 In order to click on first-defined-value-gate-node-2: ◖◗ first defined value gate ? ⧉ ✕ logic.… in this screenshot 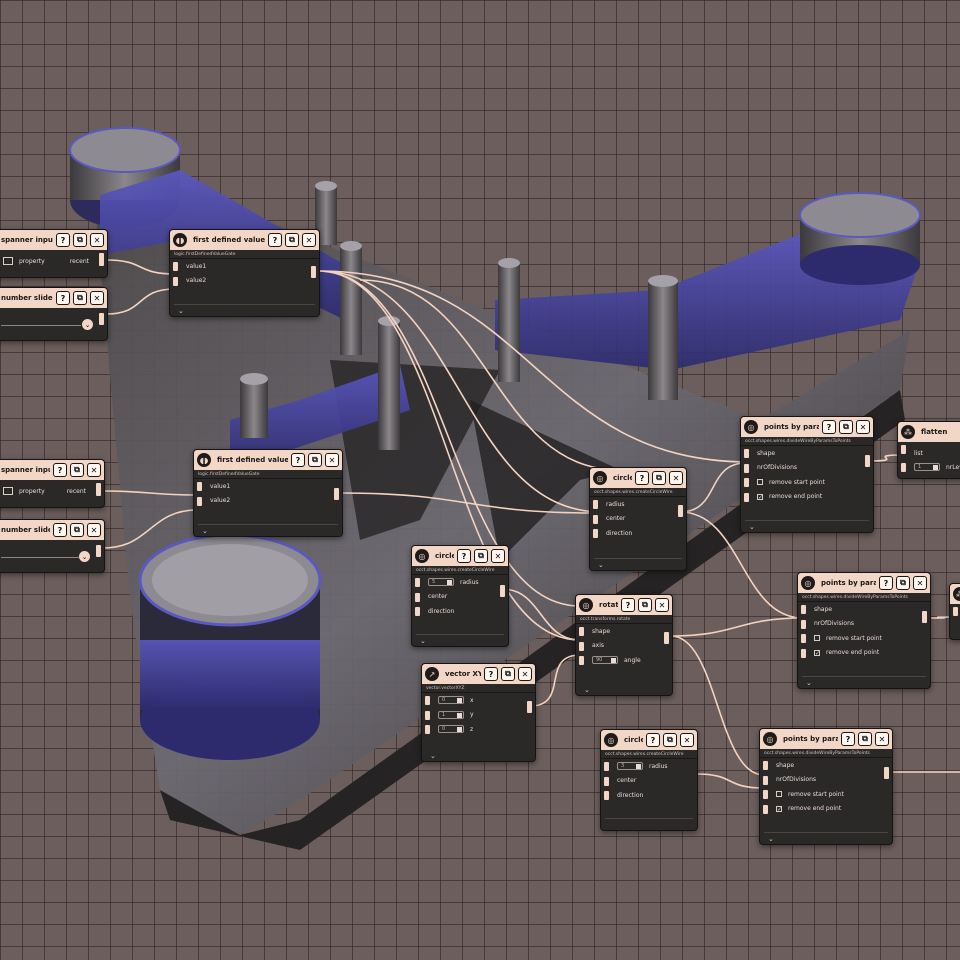, I will do `click(268, 493)`.